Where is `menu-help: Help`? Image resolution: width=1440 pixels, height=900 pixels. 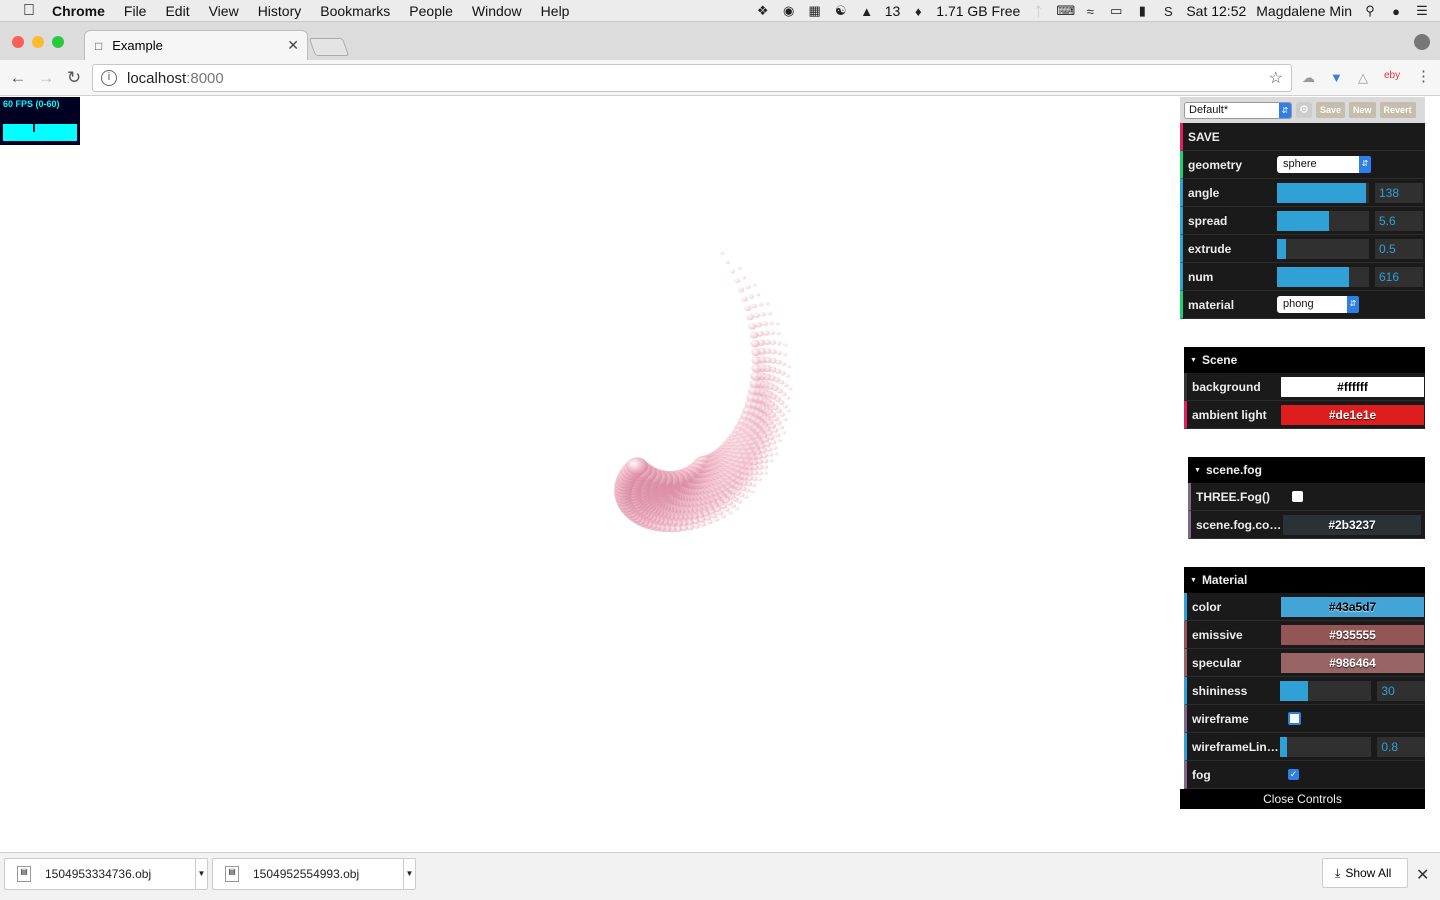 menu-help: Help is located at coordinates (555, 11).